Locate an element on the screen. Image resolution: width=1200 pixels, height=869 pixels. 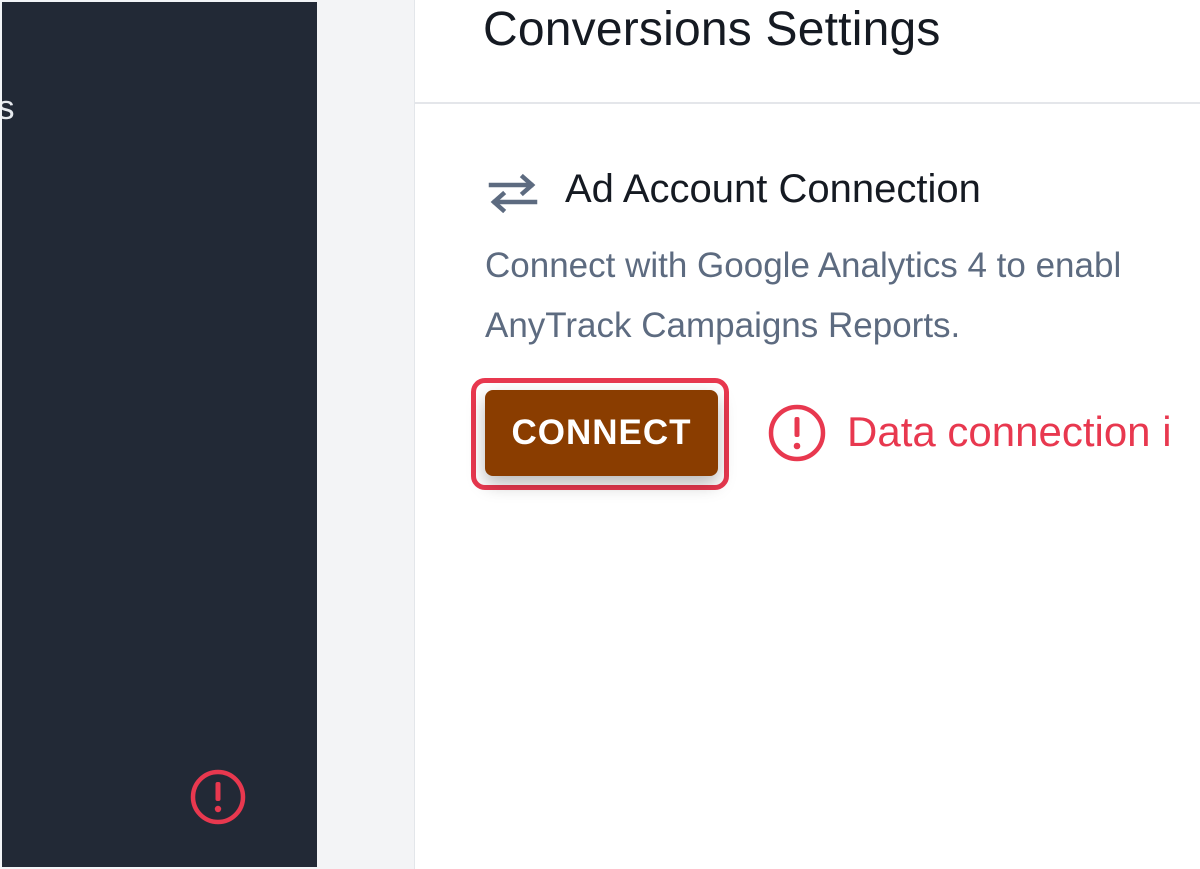
sidebar-item-1: ts is located at coordinates (8, 108).